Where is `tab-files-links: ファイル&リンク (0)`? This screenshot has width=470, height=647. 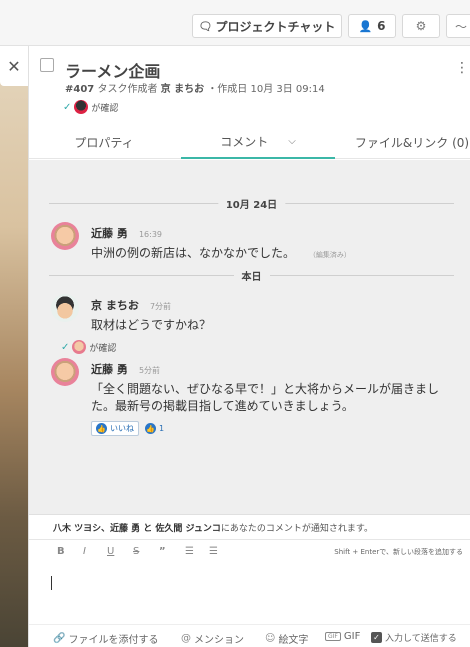
tab-files-links: ファイル&リンク (0) is located at coordinates (408, 142).